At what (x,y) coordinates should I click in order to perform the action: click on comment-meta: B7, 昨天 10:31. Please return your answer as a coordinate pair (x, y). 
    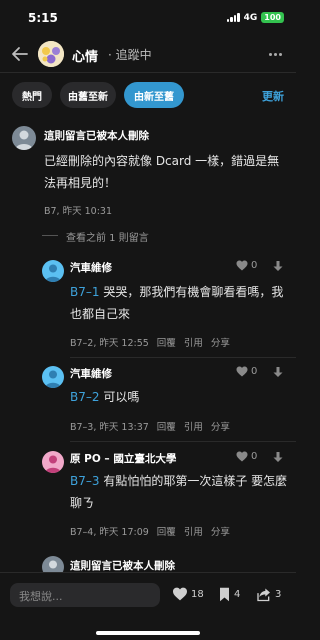
    Looking at the image, I should click on (78, 211).